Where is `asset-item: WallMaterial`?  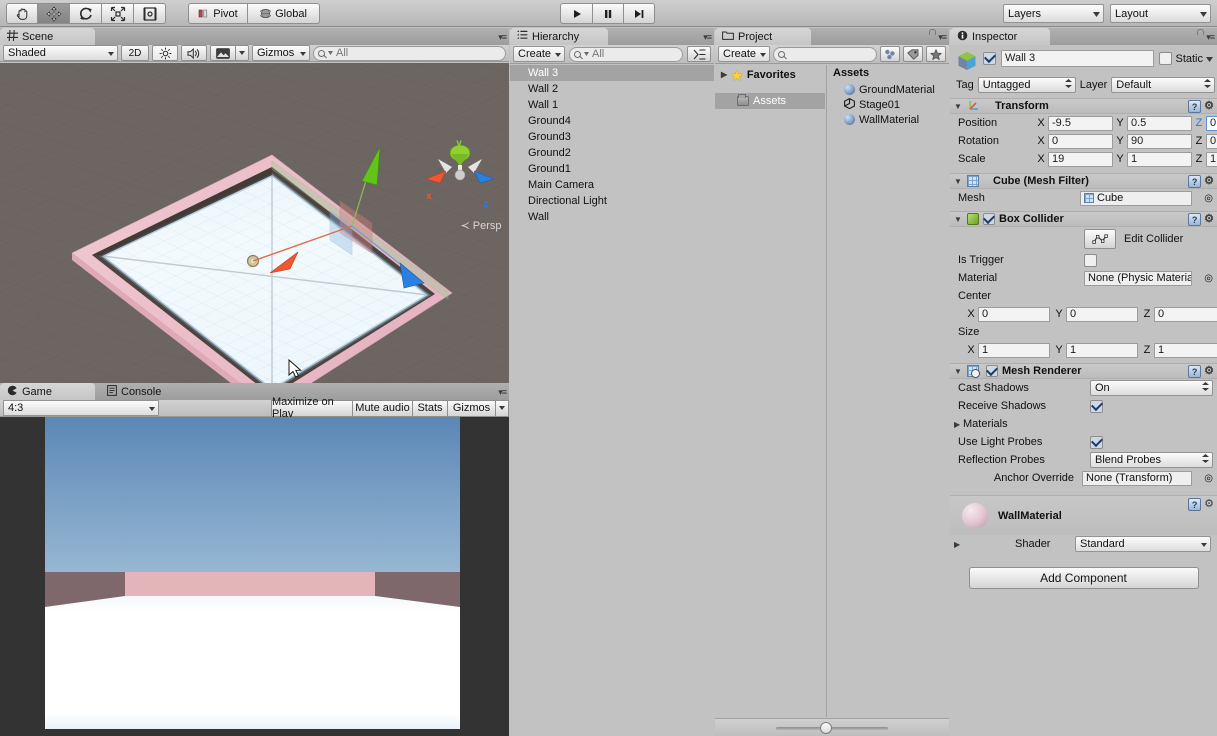
asset-item: WallMaterial is located at coordinates (888, 119).